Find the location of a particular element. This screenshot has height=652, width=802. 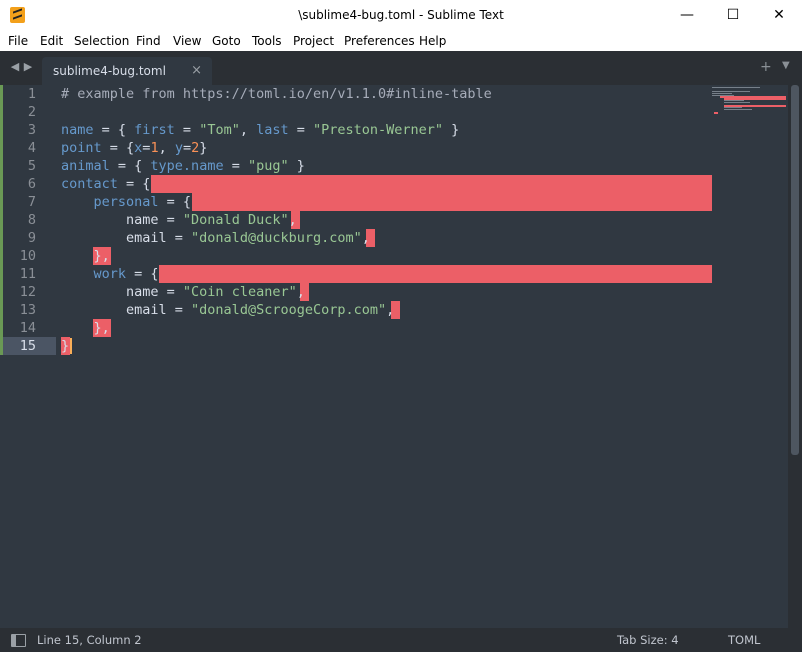

previous-tab-arrow-icon: ◀ is located at coordinates (15, 67).